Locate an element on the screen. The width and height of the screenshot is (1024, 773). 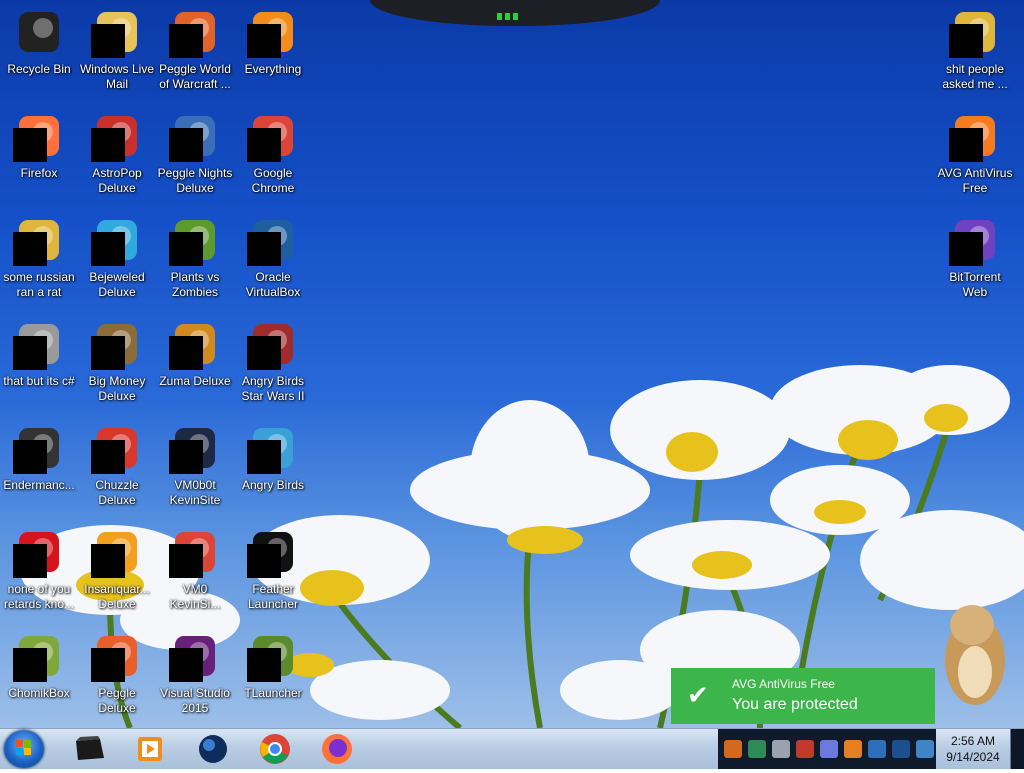
desktop-icon: Angry Birds Star Wars II is located at coordinates (273, 366).